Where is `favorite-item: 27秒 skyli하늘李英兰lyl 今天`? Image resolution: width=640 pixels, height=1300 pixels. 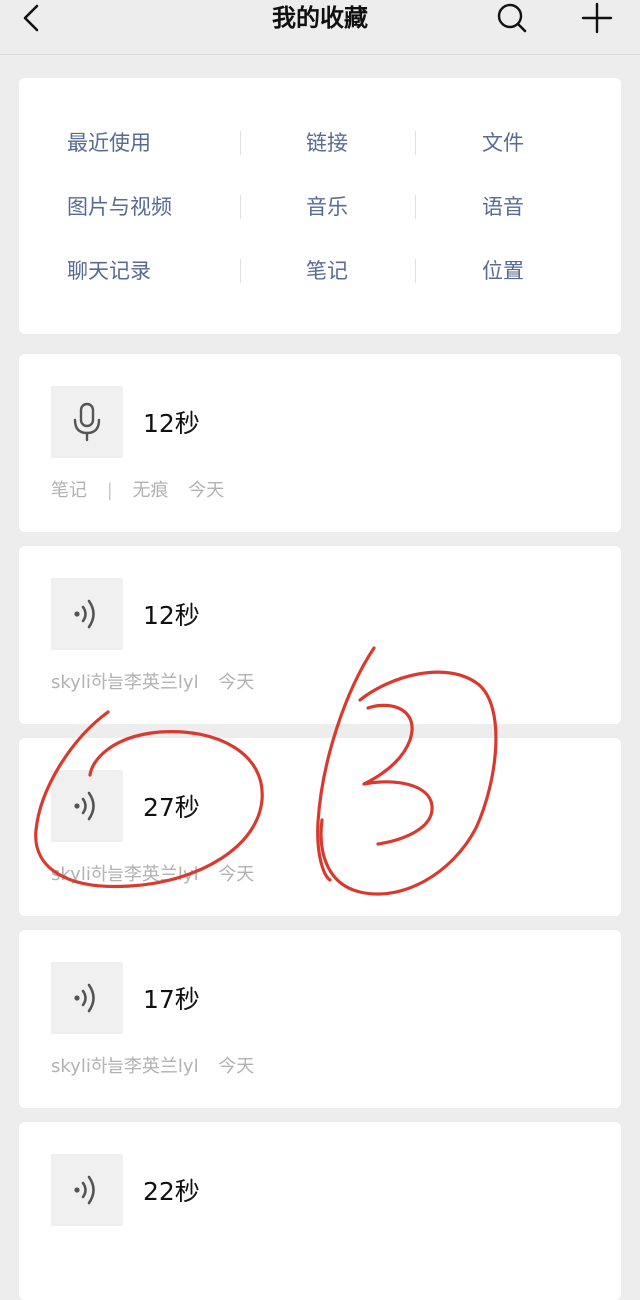
favorite-item: 27秒 skyli하늘李英兰lyl 今天 is located at coordinates (320, 827).